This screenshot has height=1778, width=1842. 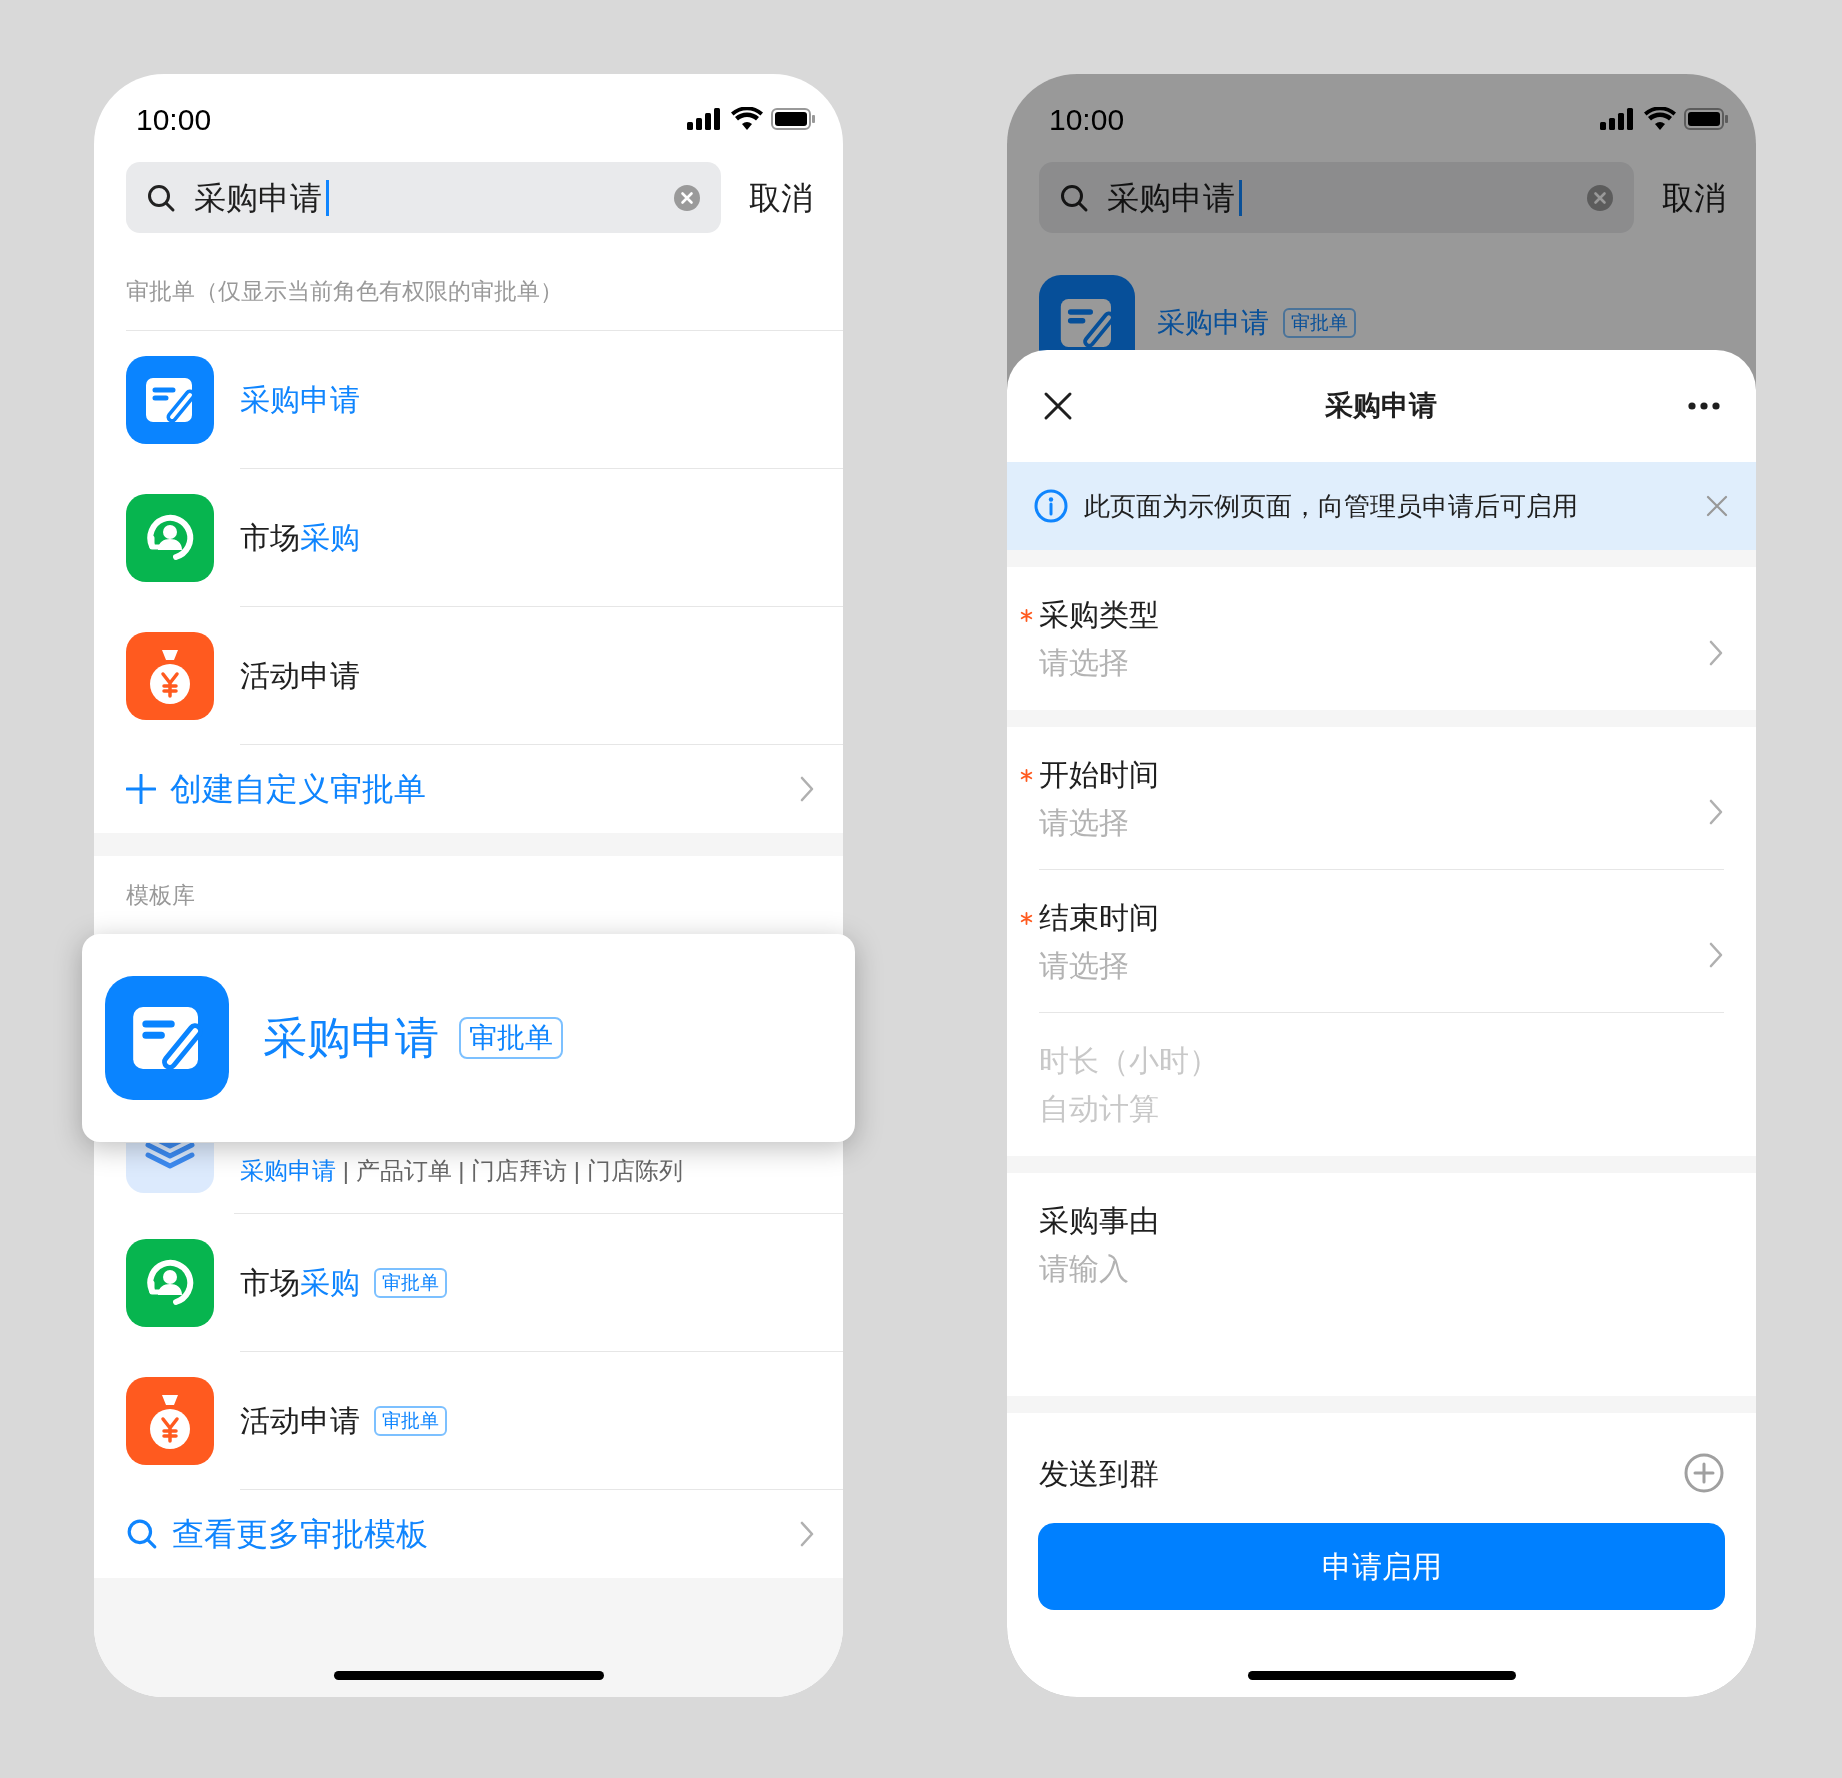 What do you see at coordinates (1704, 1473) in the screenshot?
I see `add-icon` at bounding box center [1704, 1473].